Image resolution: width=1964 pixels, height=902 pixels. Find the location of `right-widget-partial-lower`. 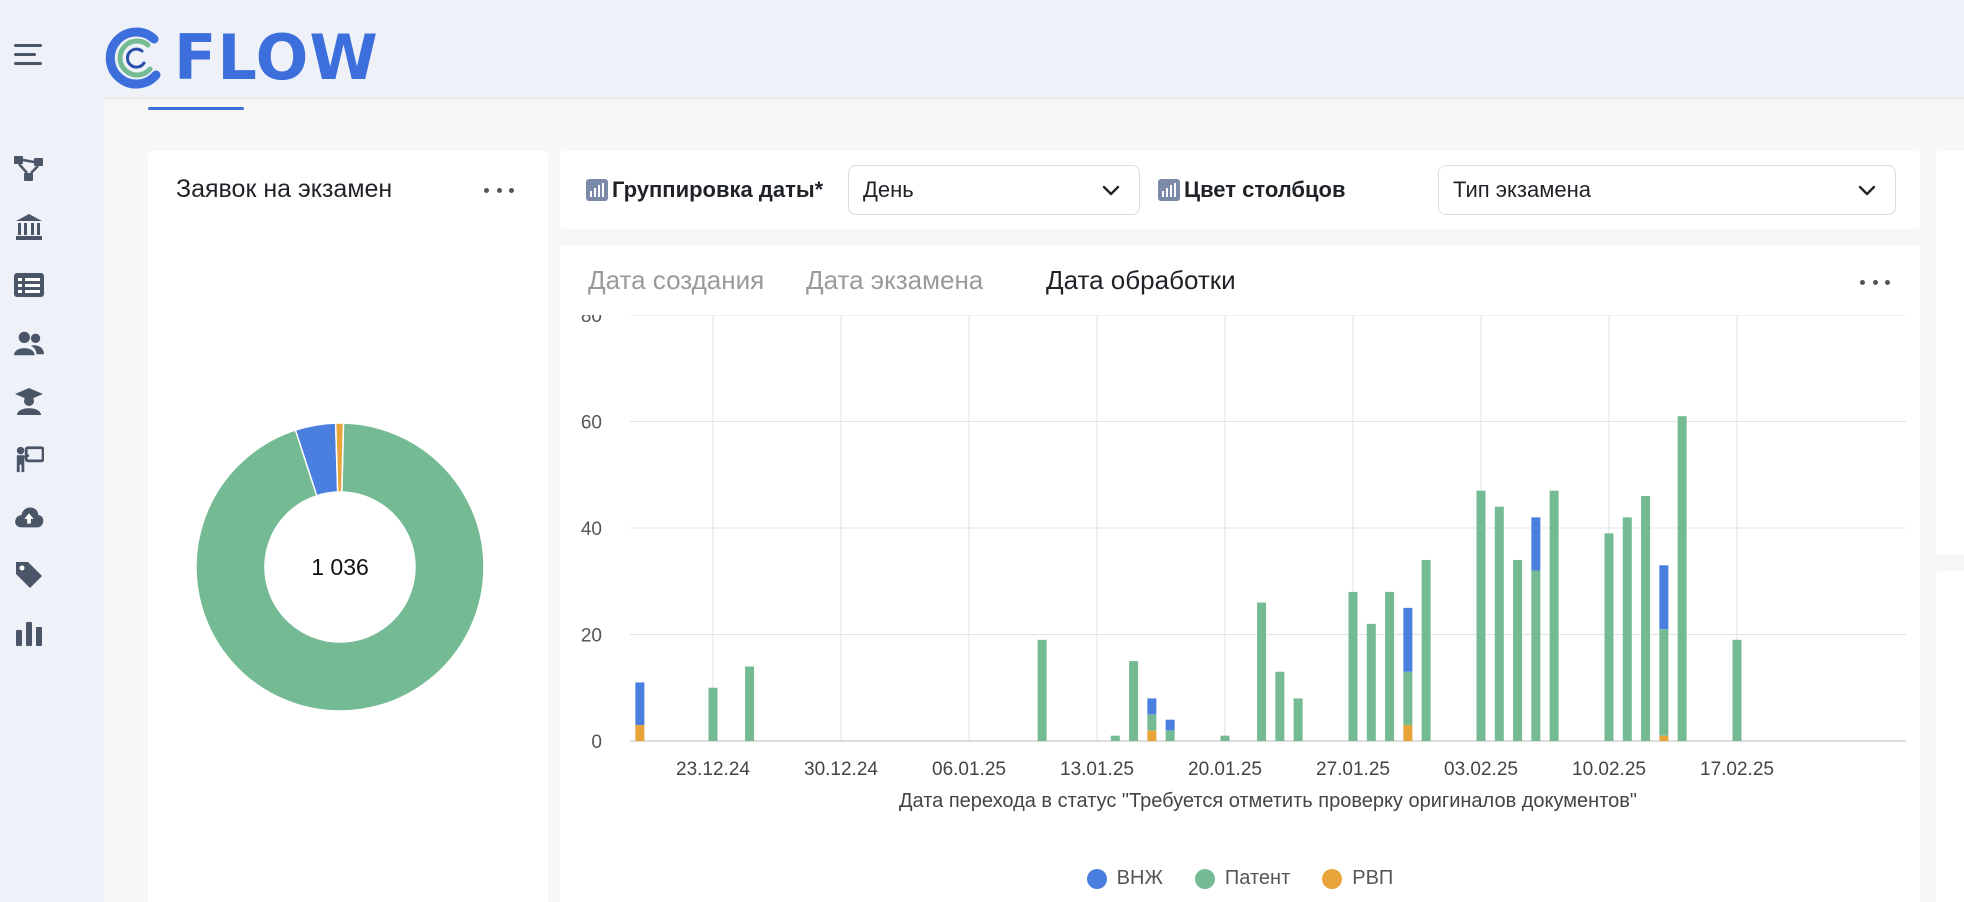

right-widget-partial-lower is located at coordinates (1950, 736).